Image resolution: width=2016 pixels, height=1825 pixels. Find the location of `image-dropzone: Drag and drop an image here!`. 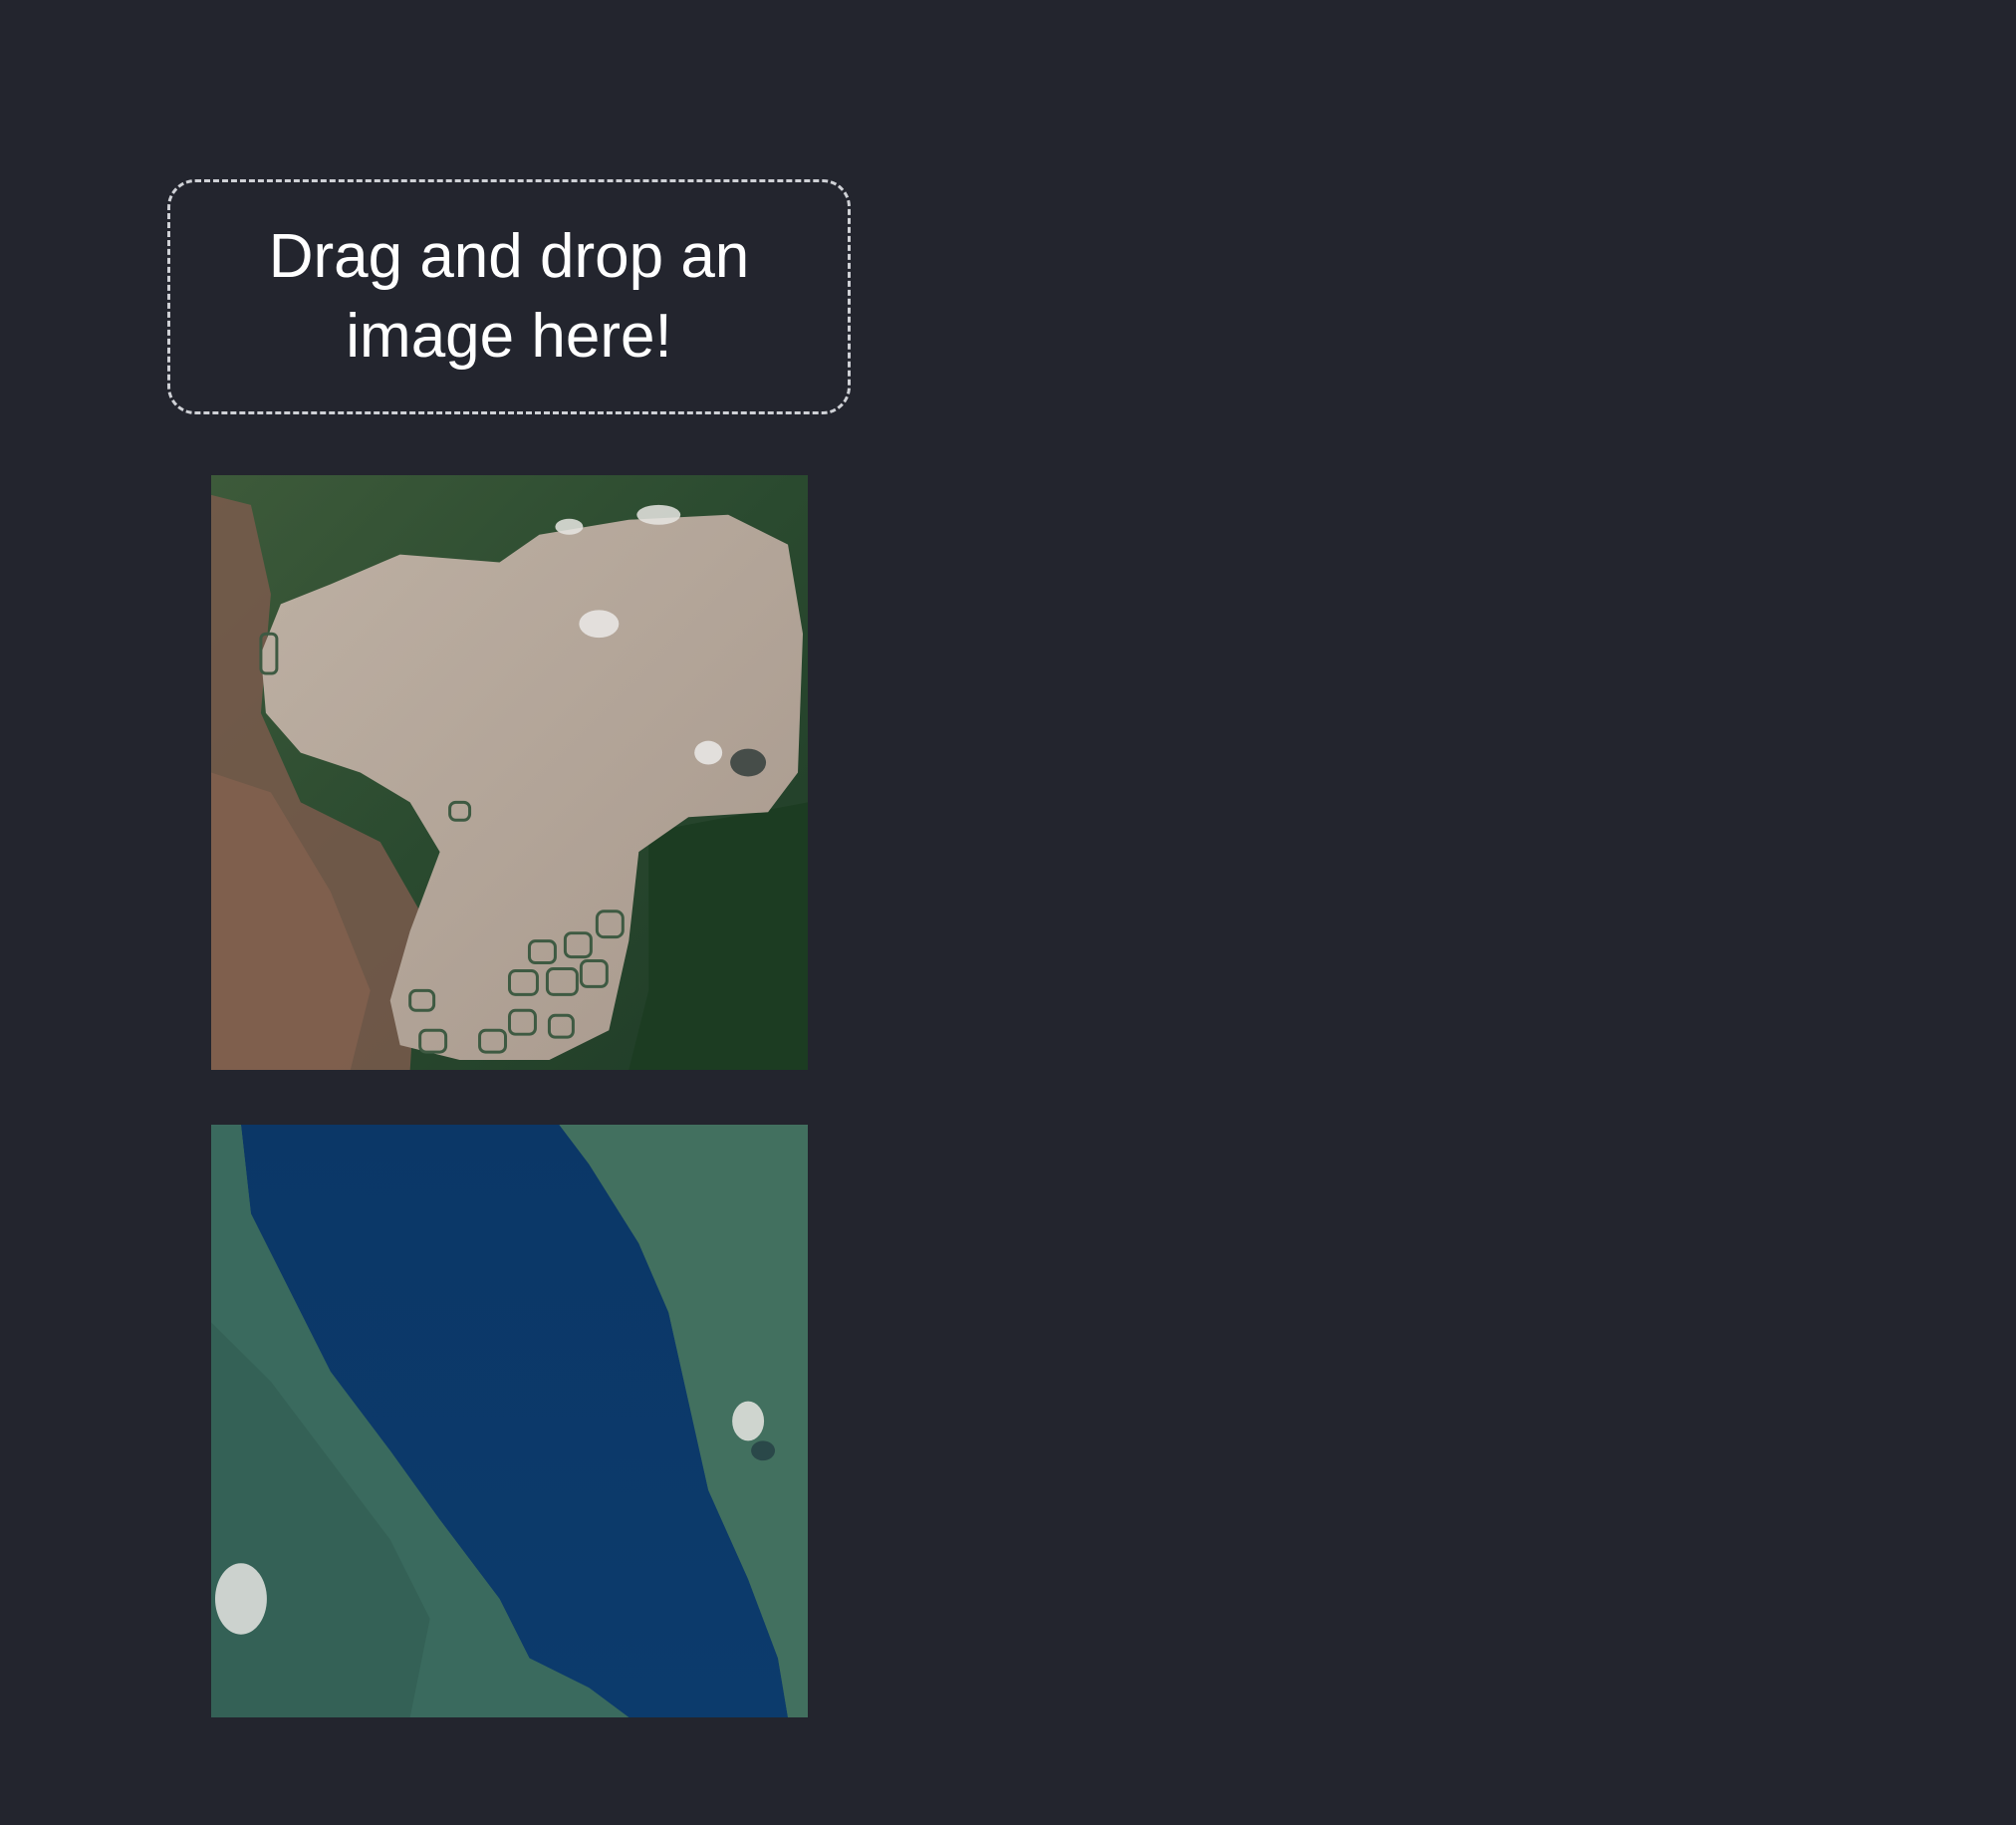

image-dropzone: Drag and drop an image here! is located at coordinates (509, 296).